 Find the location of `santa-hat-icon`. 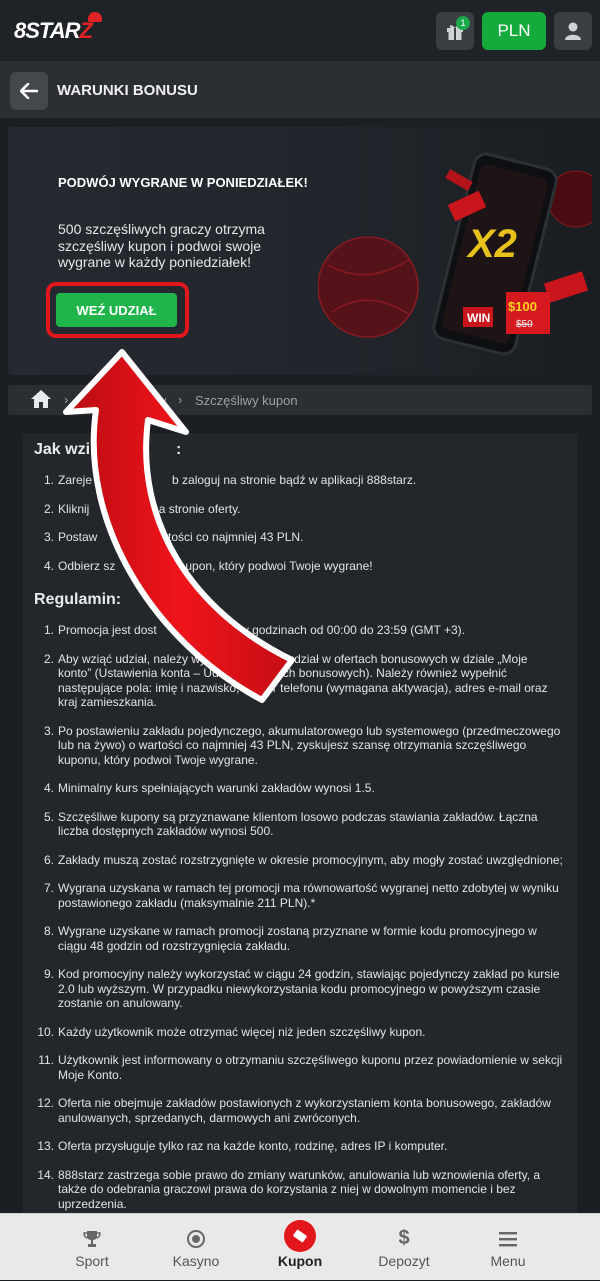

santa-hat-icon is located at coordinates (94, 17).